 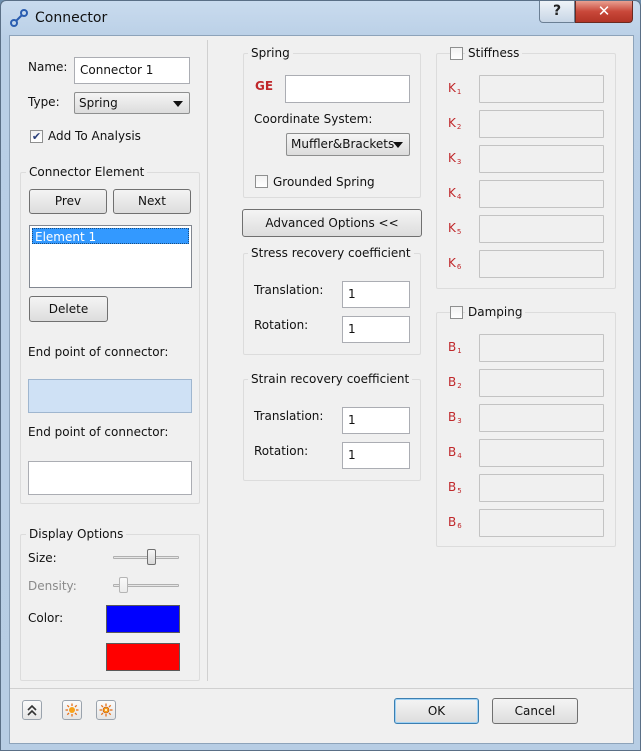 I want to click on density-slider, so click(x=123, y=585).